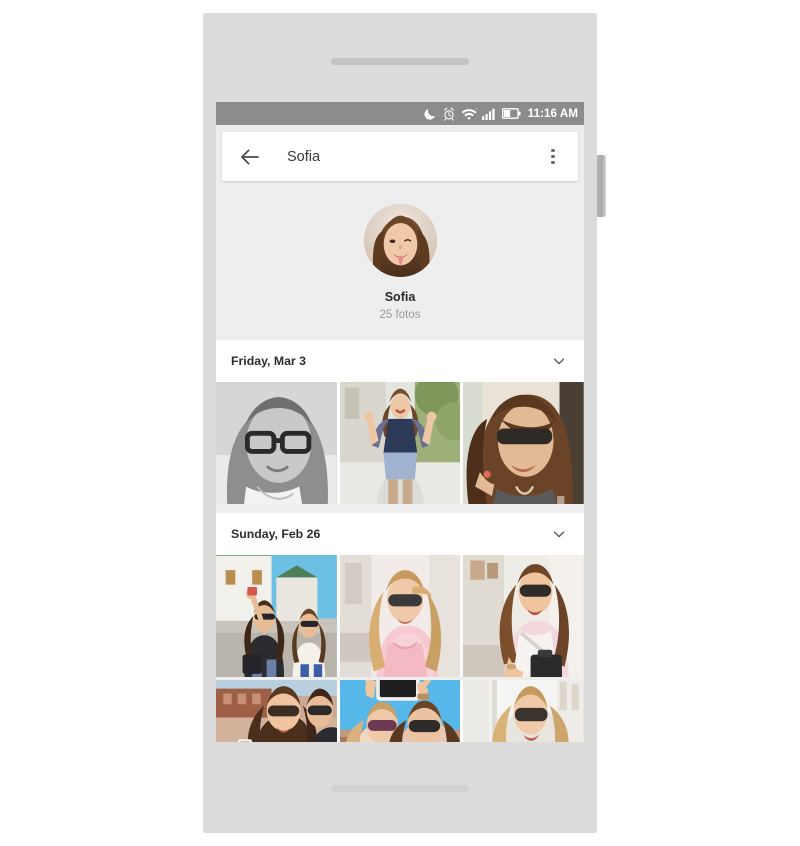 This screenshot has height=846, width=800. What do you see at coordinates (400, 113) in the screenshot?
I see `status-bar: 11:16 AM` at bounding box center [400, 113].